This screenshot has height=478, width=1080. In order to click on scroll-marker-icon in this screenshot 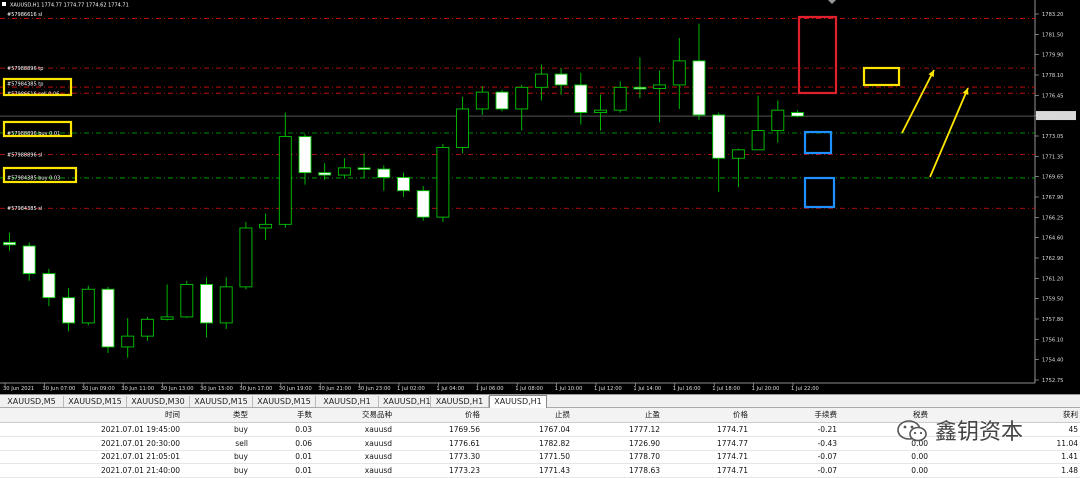, I will do `click(832, 2)`.